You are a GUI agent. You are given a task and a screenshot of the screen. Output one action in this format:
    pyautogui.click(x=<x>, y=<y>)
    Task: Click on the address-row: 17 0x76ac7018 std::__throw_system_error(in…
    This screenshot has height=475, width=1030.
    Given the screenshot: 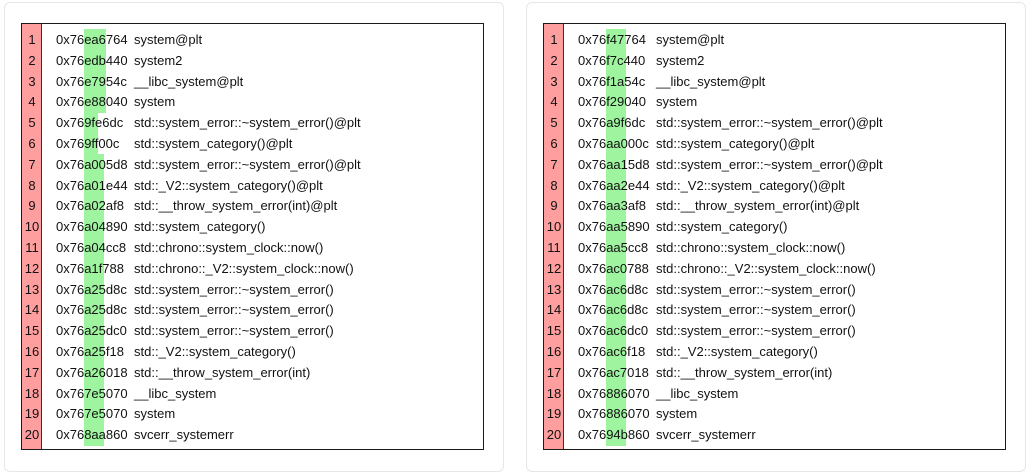 What is the action you would take?
    pyautogui.click(x=774, y=373)
    